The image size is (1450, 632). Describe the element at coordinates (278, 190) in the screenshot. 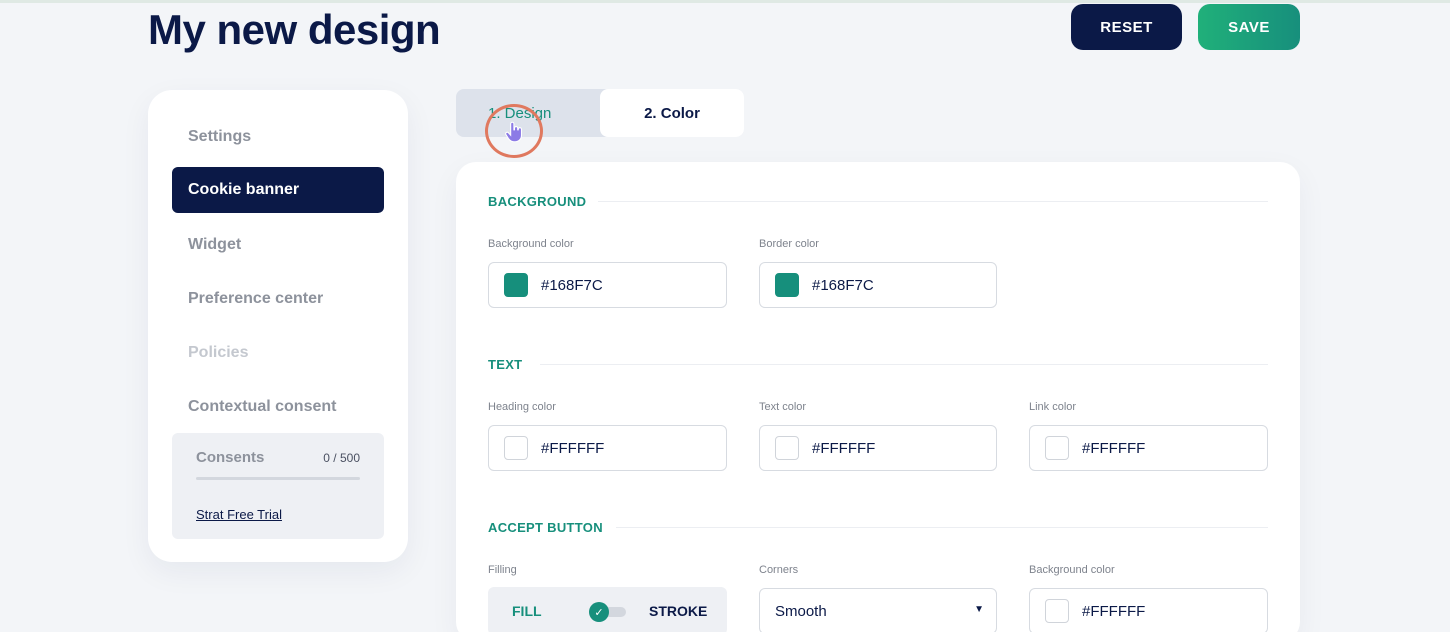

I see `sidebar-item-cookie-banner: Cookie banner` at that location.